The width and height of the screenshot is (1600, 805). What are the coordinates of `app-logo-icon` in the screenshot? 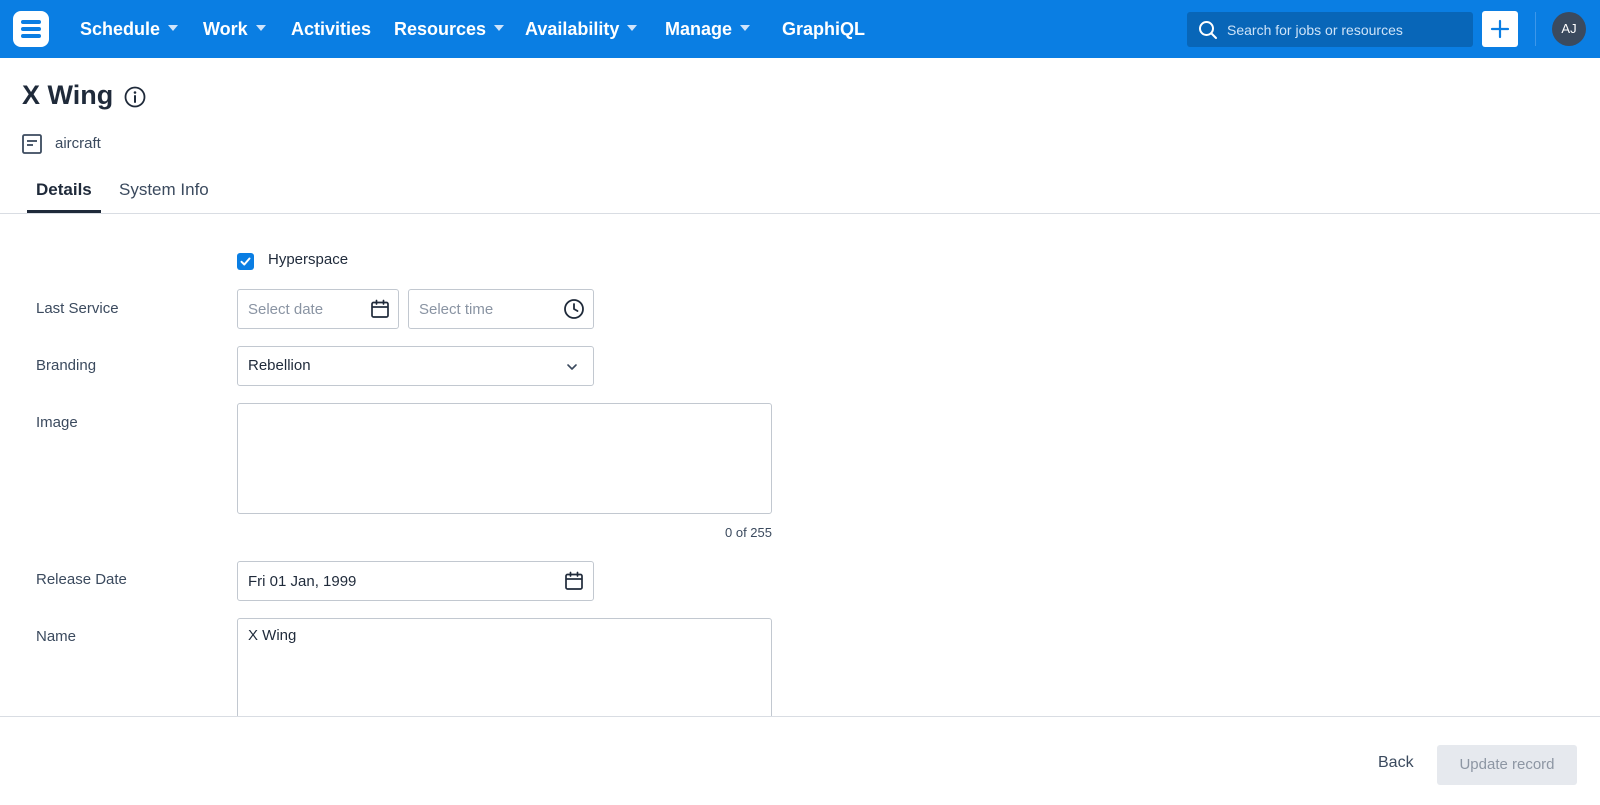 It's located at (31, 29).